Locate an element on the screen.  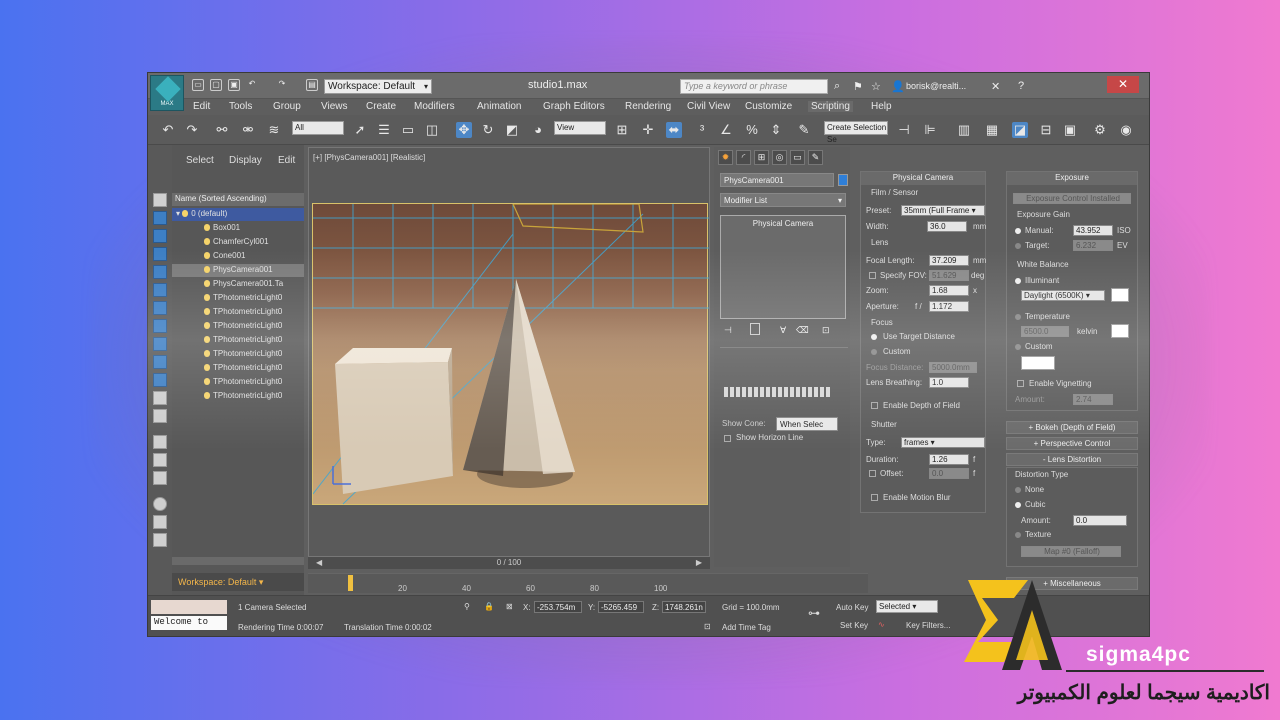
selection-set-dropdown: Create Selection Se is located at coordinates (856, 132).